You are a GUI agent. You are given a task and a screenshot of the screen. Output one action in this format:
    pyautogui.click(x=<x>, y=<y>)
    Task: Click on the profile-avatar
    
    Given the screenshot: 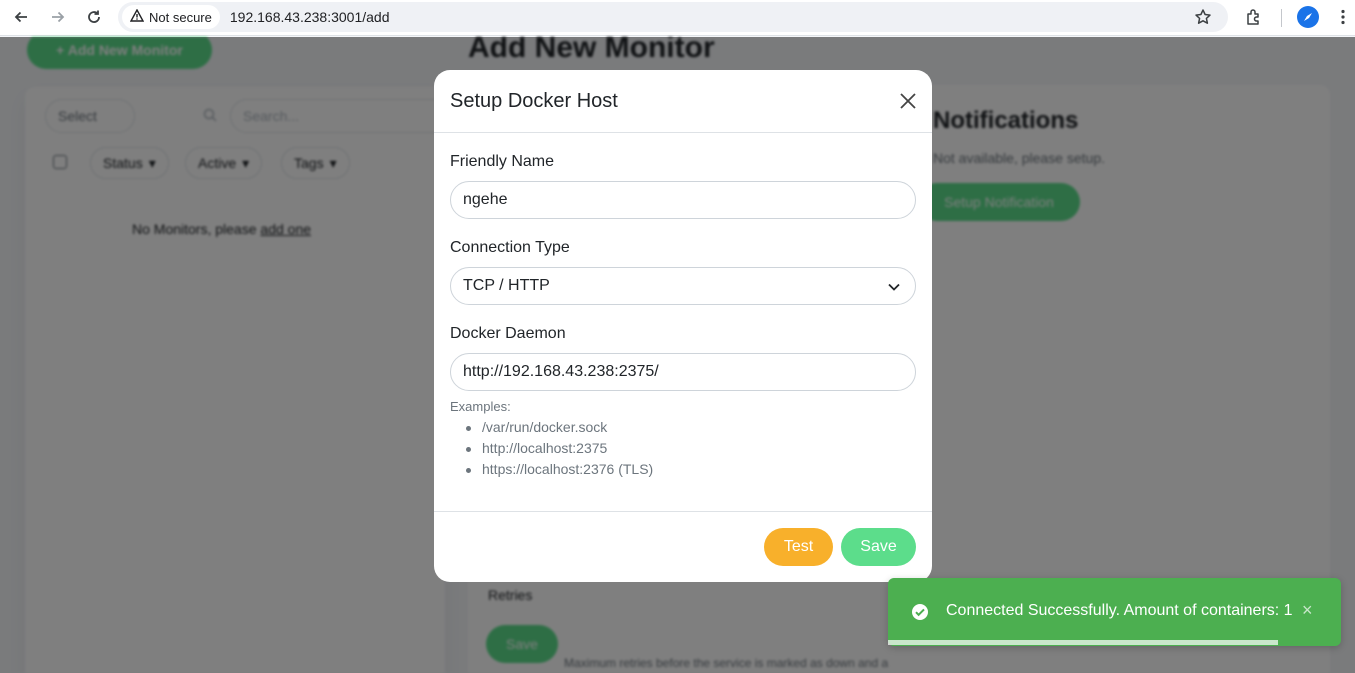 What is the action you would take?
    pyautogui.click(x=1308, y=17)
    